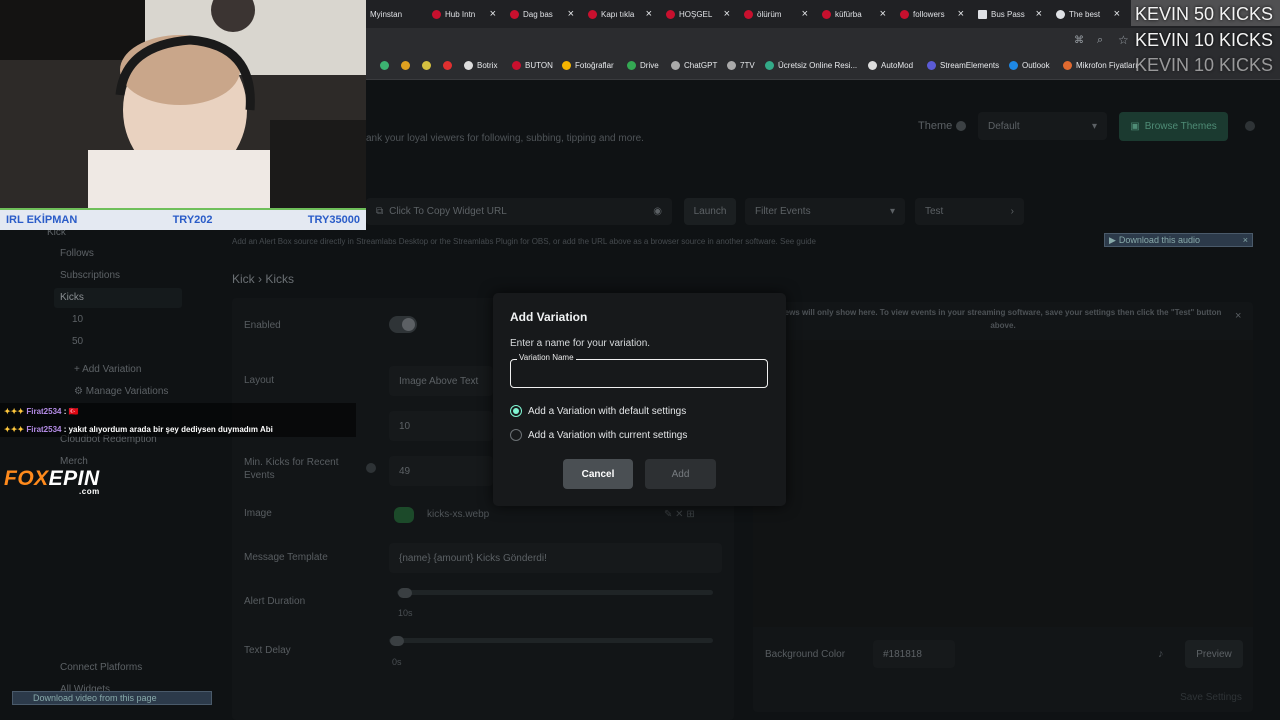 The image size is (1280, 720). Describe the element at coordinates (519, 211) in the screenshot. I see `copy-widget-url: ⧉ Click To Copy Widget URL ◉` at that location.